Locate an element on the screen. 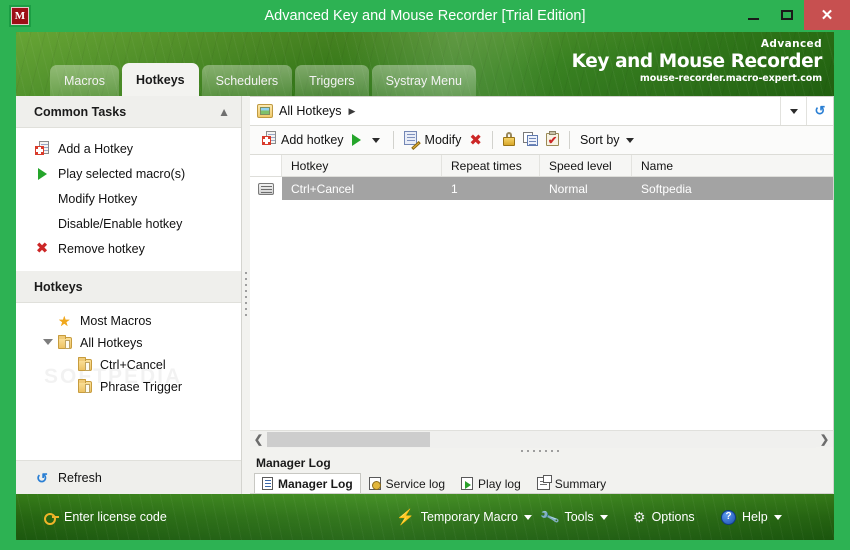 The height and width of the screenshot is (550, 850). license-label: Enter license code is located at coordinates (115, 517).